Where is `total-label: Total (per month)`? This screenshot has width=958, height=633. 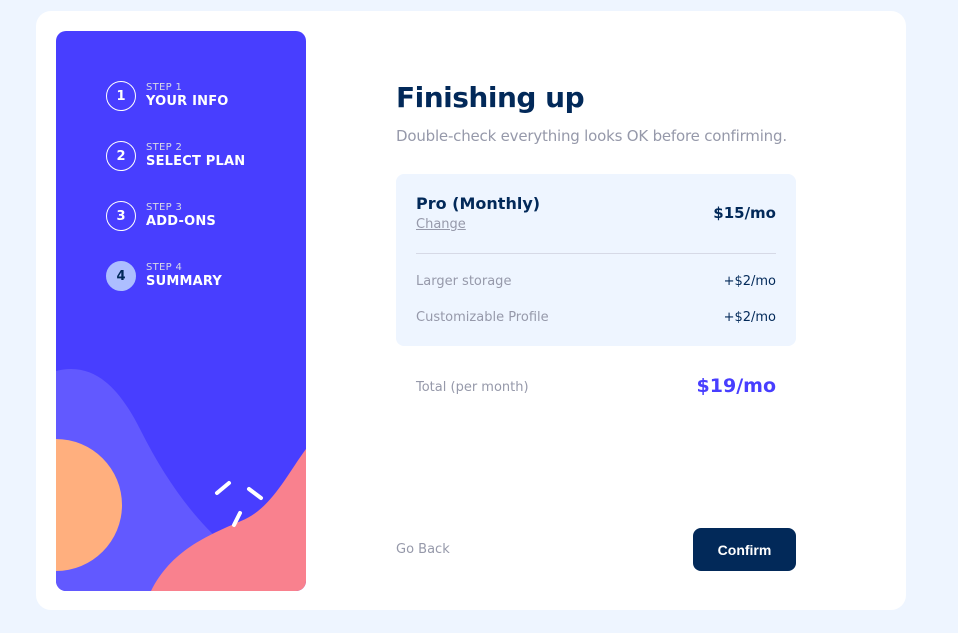 total-label: Total (per month) is located at coordinates (472, 387).